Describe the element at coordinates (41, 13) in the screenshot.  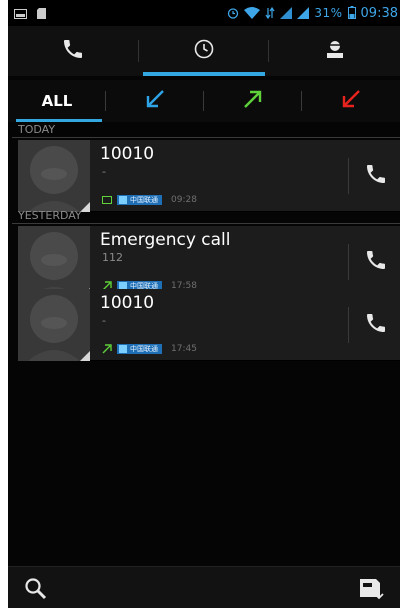
I see `sd-card-icon` at that location.